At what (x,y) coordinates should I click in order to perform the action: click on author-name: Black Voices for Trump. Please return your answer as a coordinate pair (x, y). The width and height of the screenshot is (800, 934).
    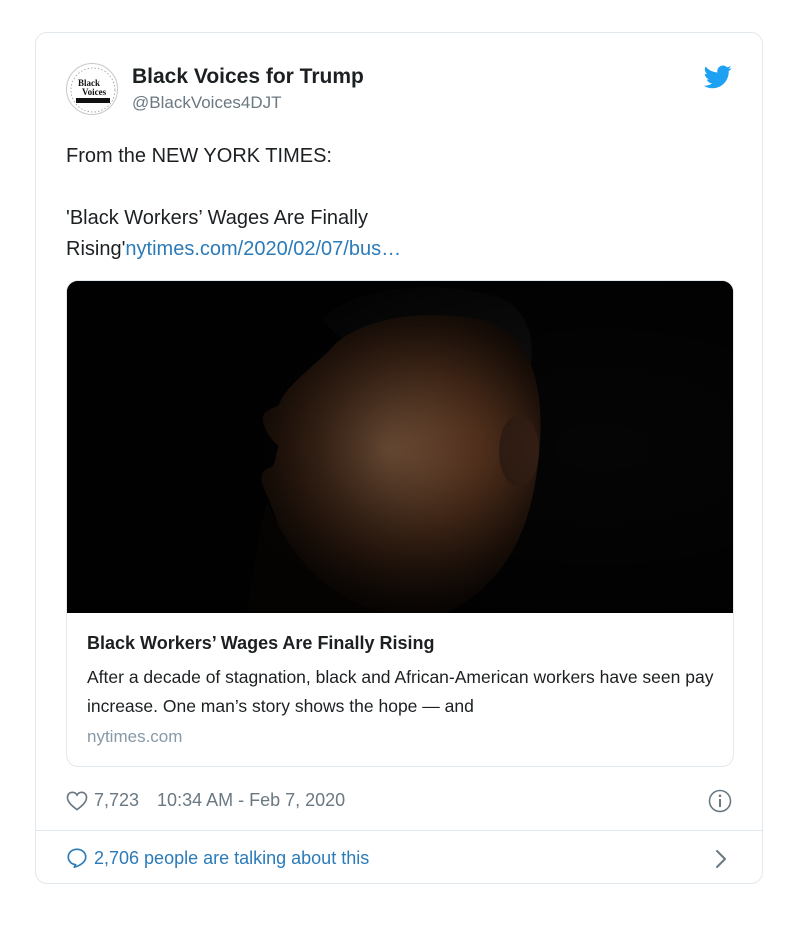
    Looking at the image, I should click on (248, 77).